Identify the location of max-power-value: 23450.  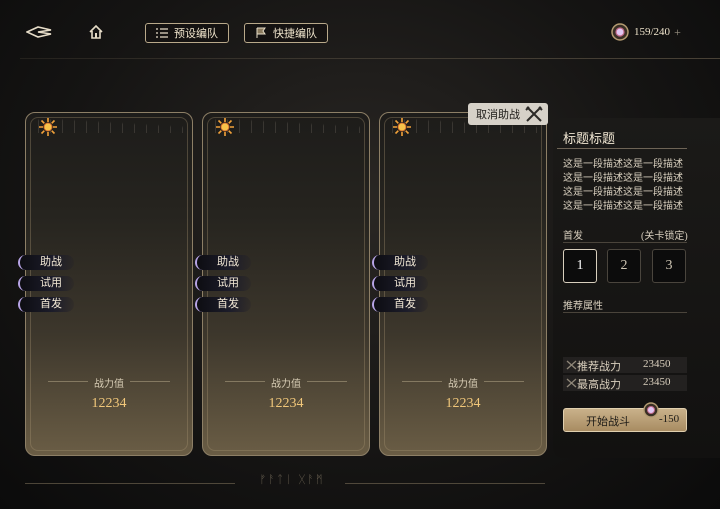
(657, 382).